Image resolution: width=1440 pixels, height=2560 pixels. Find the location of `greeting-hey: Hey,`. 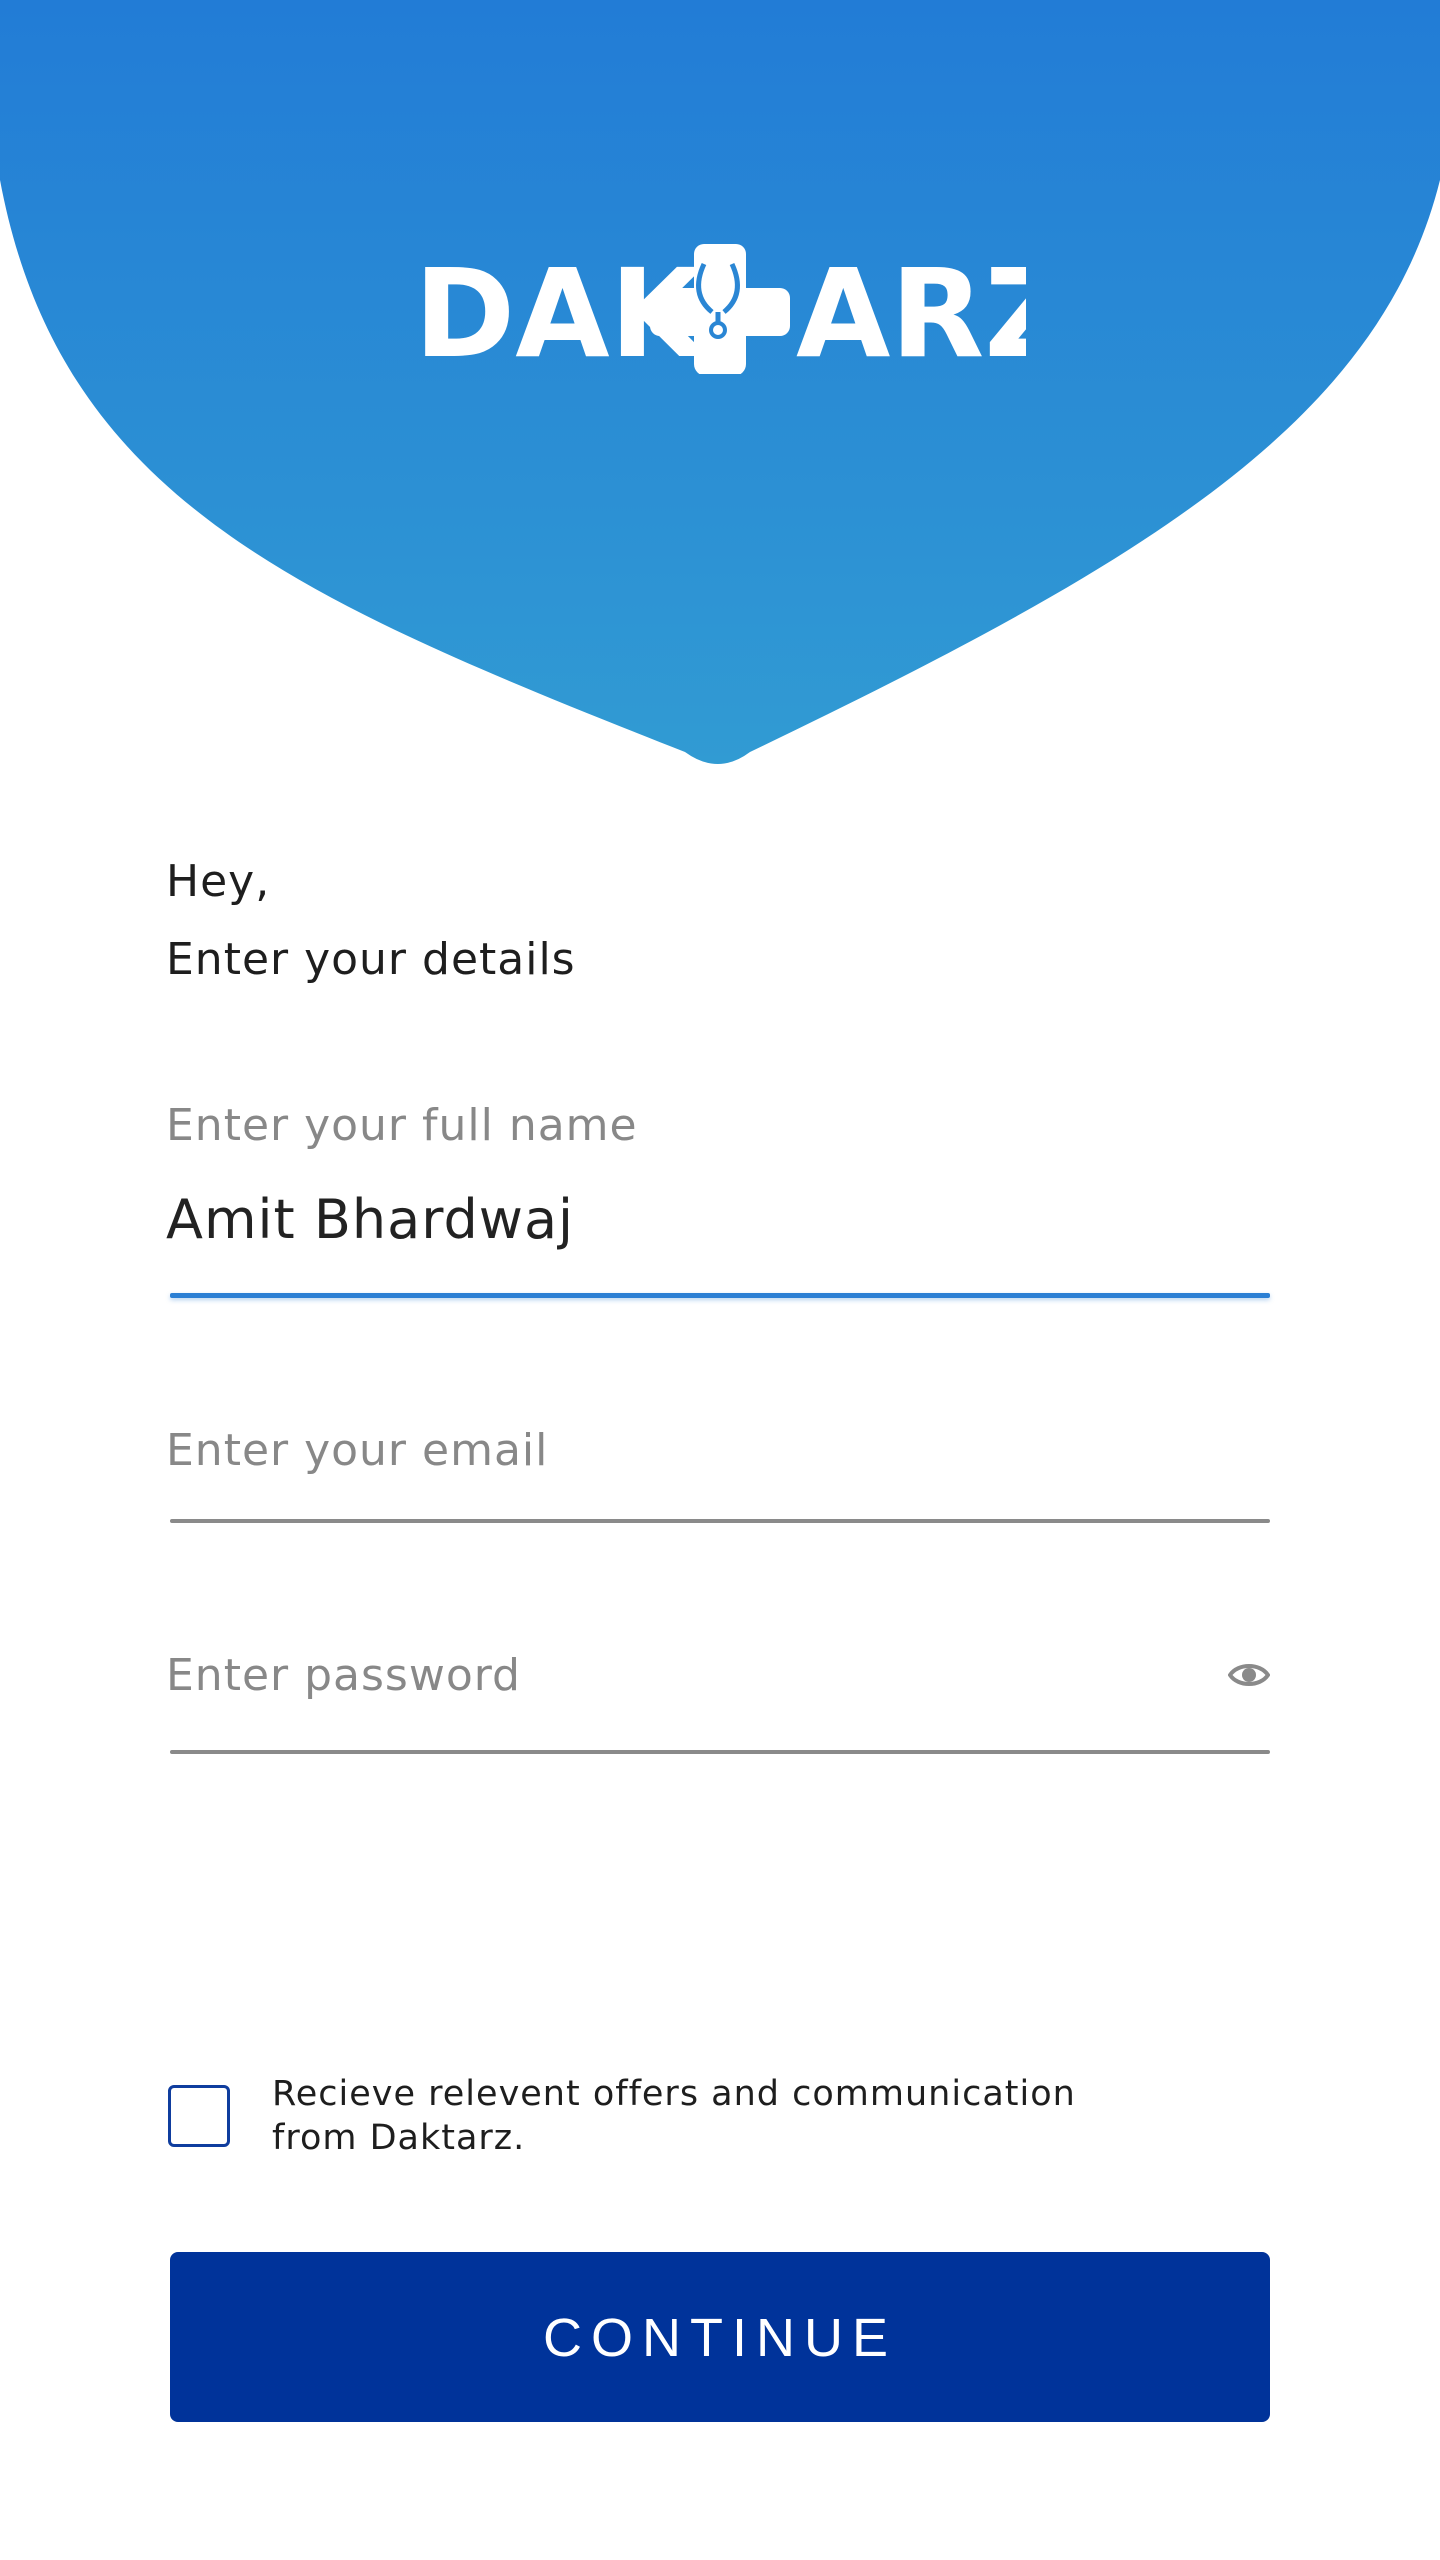

greeting-hey: Hey, is located at coordinates (218, 881).